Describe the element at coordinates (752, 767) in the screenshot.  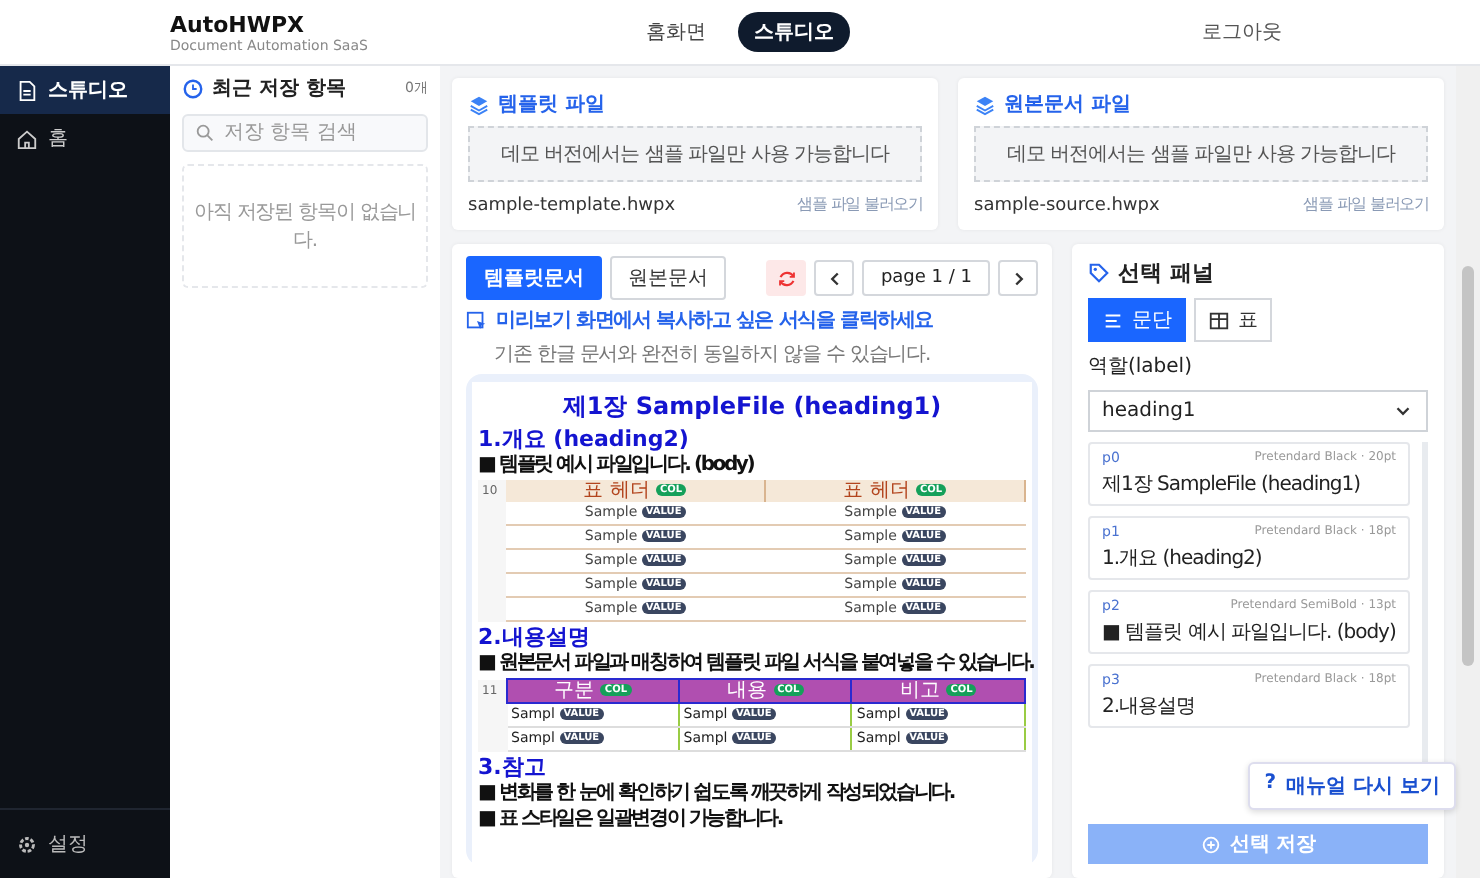
I see `subheading-text: 3.참고` at that location.